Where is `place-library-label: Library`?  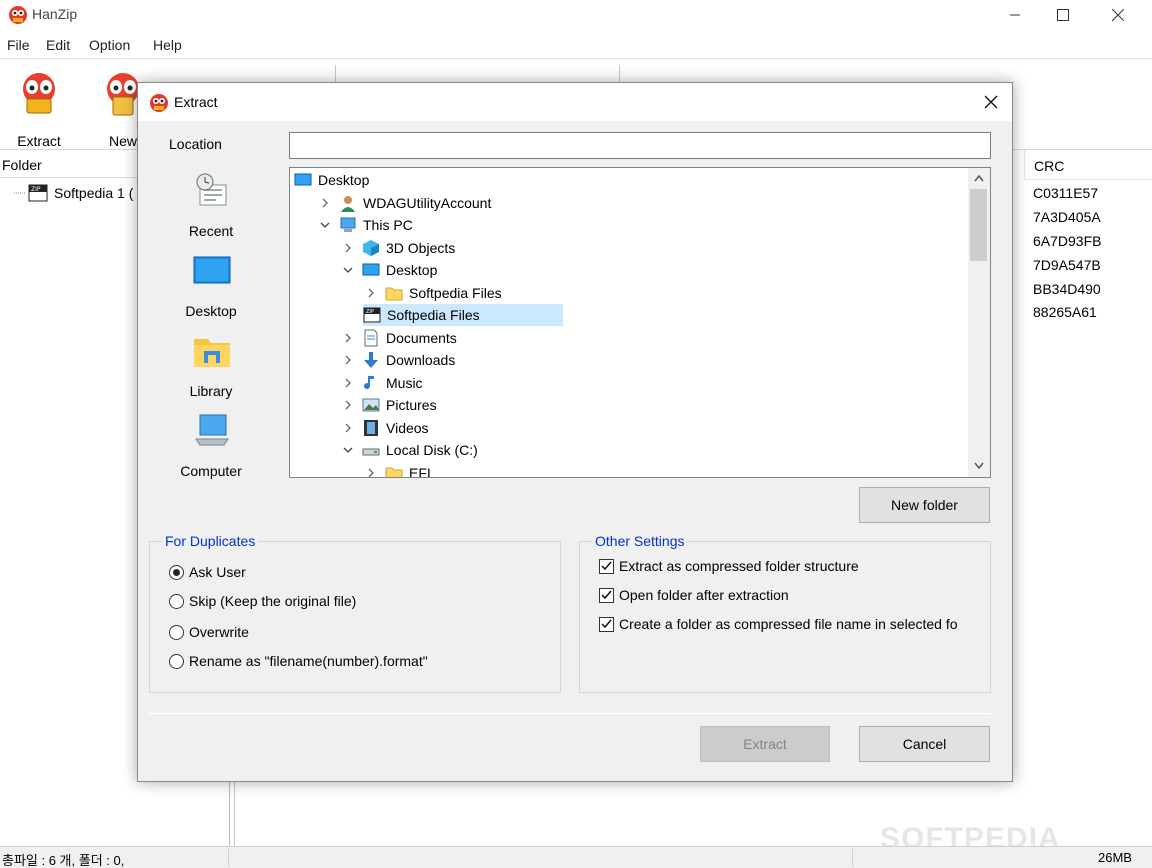 place-library-label: Library is located at coordinates (211, 391).